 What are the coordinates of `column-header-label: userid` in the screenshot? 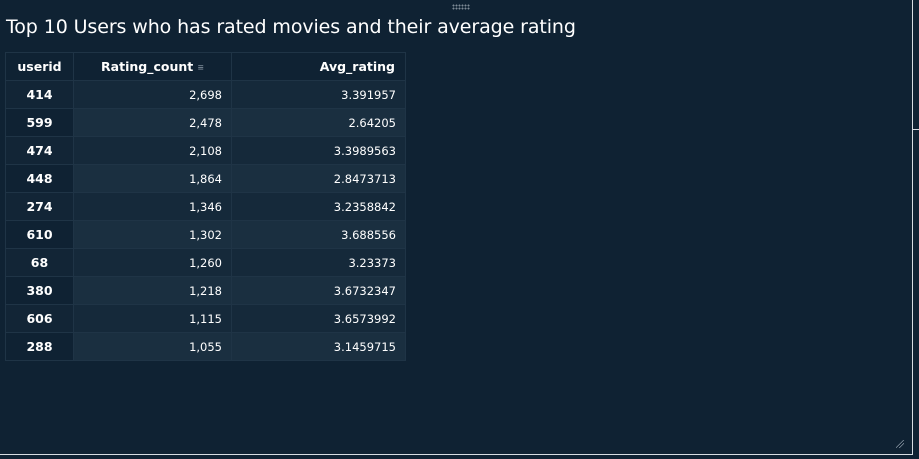 It's located at (39, 66).